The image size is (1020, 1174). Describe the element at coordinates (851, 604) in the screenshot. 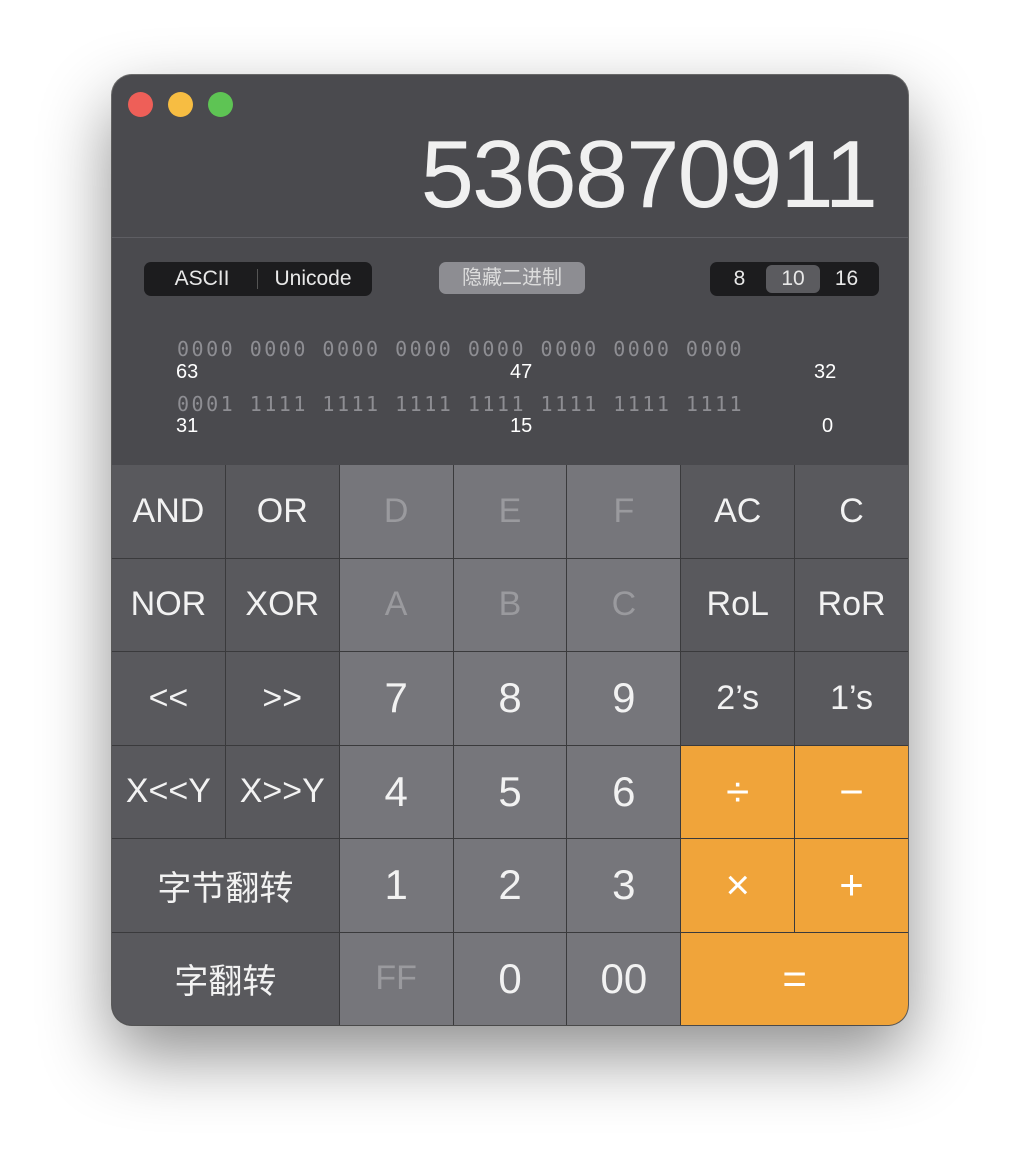

I see `rotate-right-key: RoR` at that location.